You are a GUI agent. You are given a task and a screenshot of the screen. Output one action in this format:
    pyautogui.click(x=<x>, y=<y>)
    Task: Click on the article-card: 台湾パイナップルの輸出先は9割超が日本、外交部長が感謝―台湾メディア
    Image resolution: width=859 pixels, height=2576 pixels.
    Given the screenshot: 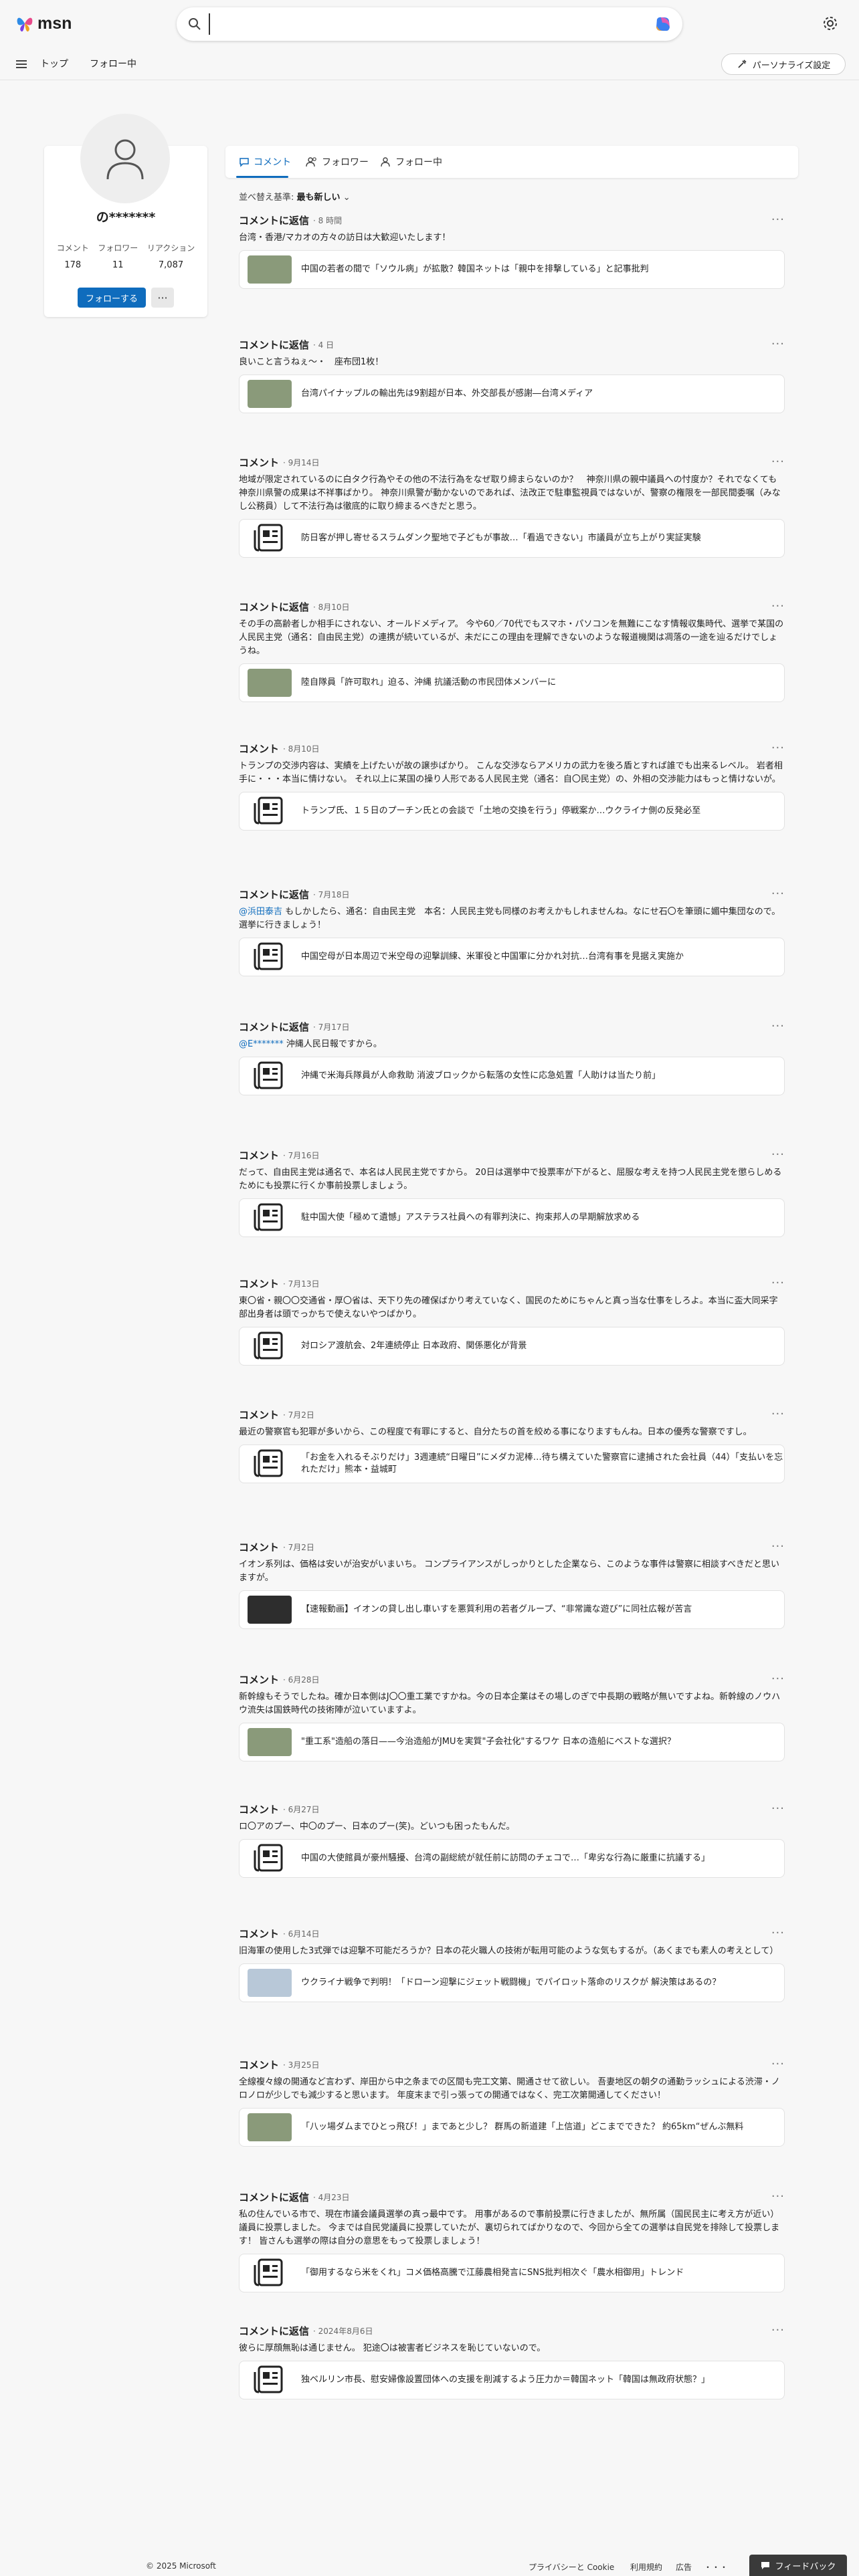 What is the action you would take?
    pyautogui.click(x=512, y=393)
    